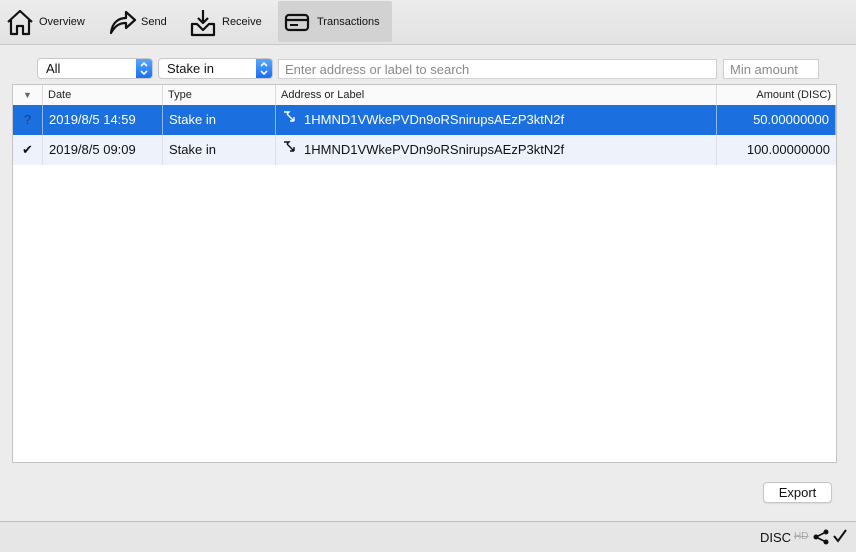 This screenshot has width=856, height=552. I want to click on amount-cell: 100.00000000, so click(788, 149).